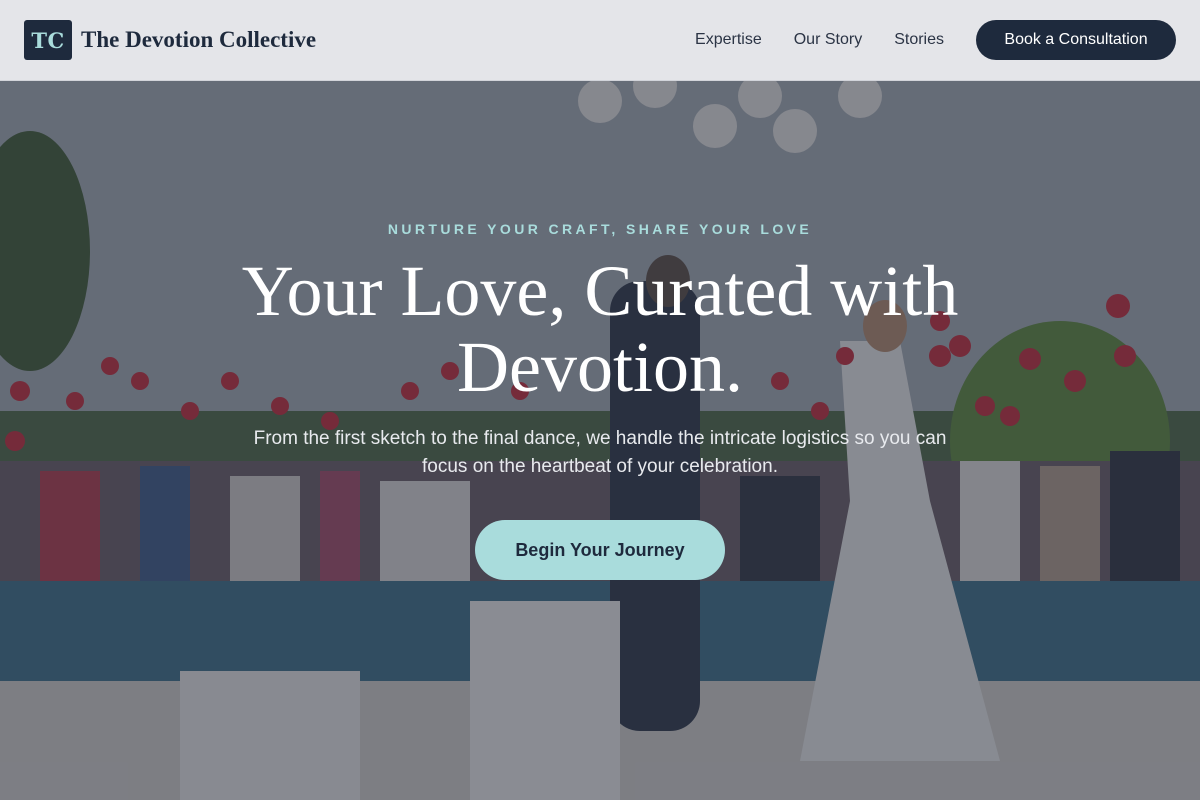 The width and height of the screenshot is (1200, 800). I want to click on logo-mark: TC, so click(48, 40).